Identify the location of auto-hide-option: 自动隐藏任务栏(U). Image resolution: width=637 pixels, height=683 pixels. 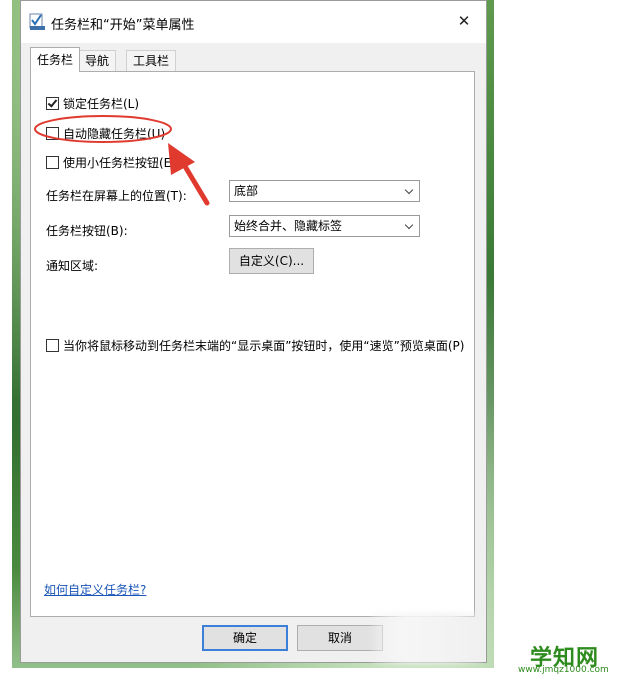
(105, 133).